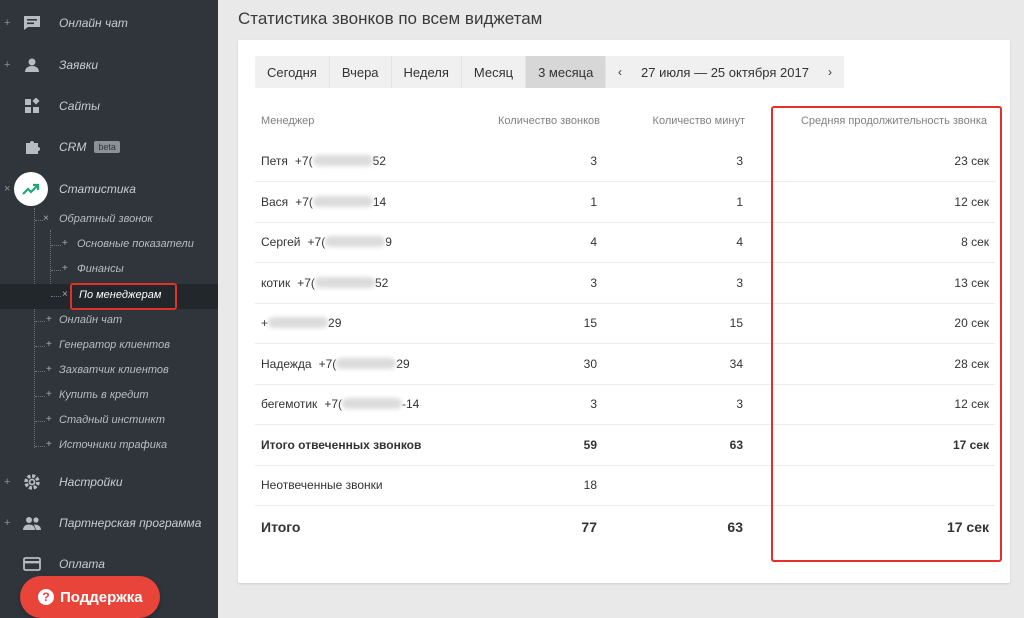  Describe the element at coordinates (549, 121) in the screenshot. I see `column-header-calls: Количество звонков` at that location.